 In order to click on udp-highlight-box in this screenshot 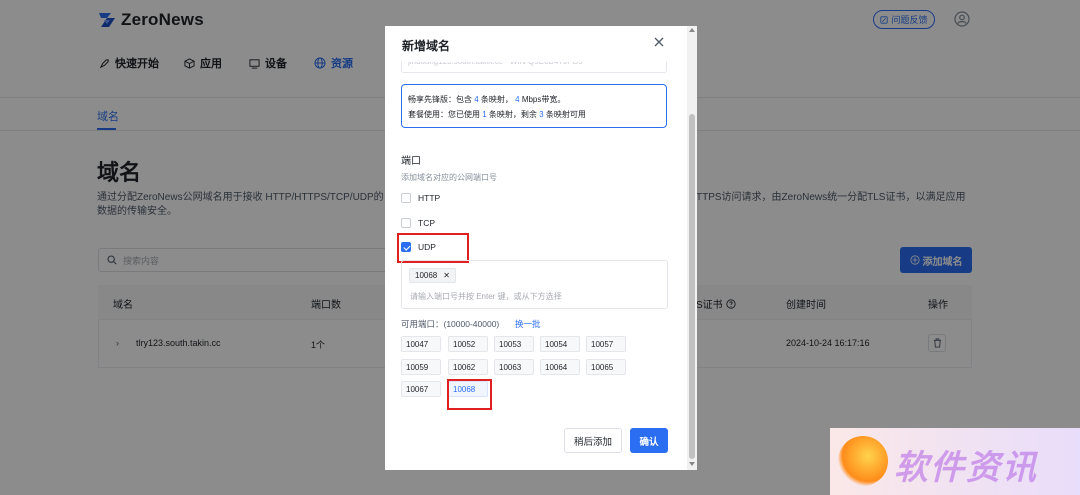, I will do `click(433, 248)`.